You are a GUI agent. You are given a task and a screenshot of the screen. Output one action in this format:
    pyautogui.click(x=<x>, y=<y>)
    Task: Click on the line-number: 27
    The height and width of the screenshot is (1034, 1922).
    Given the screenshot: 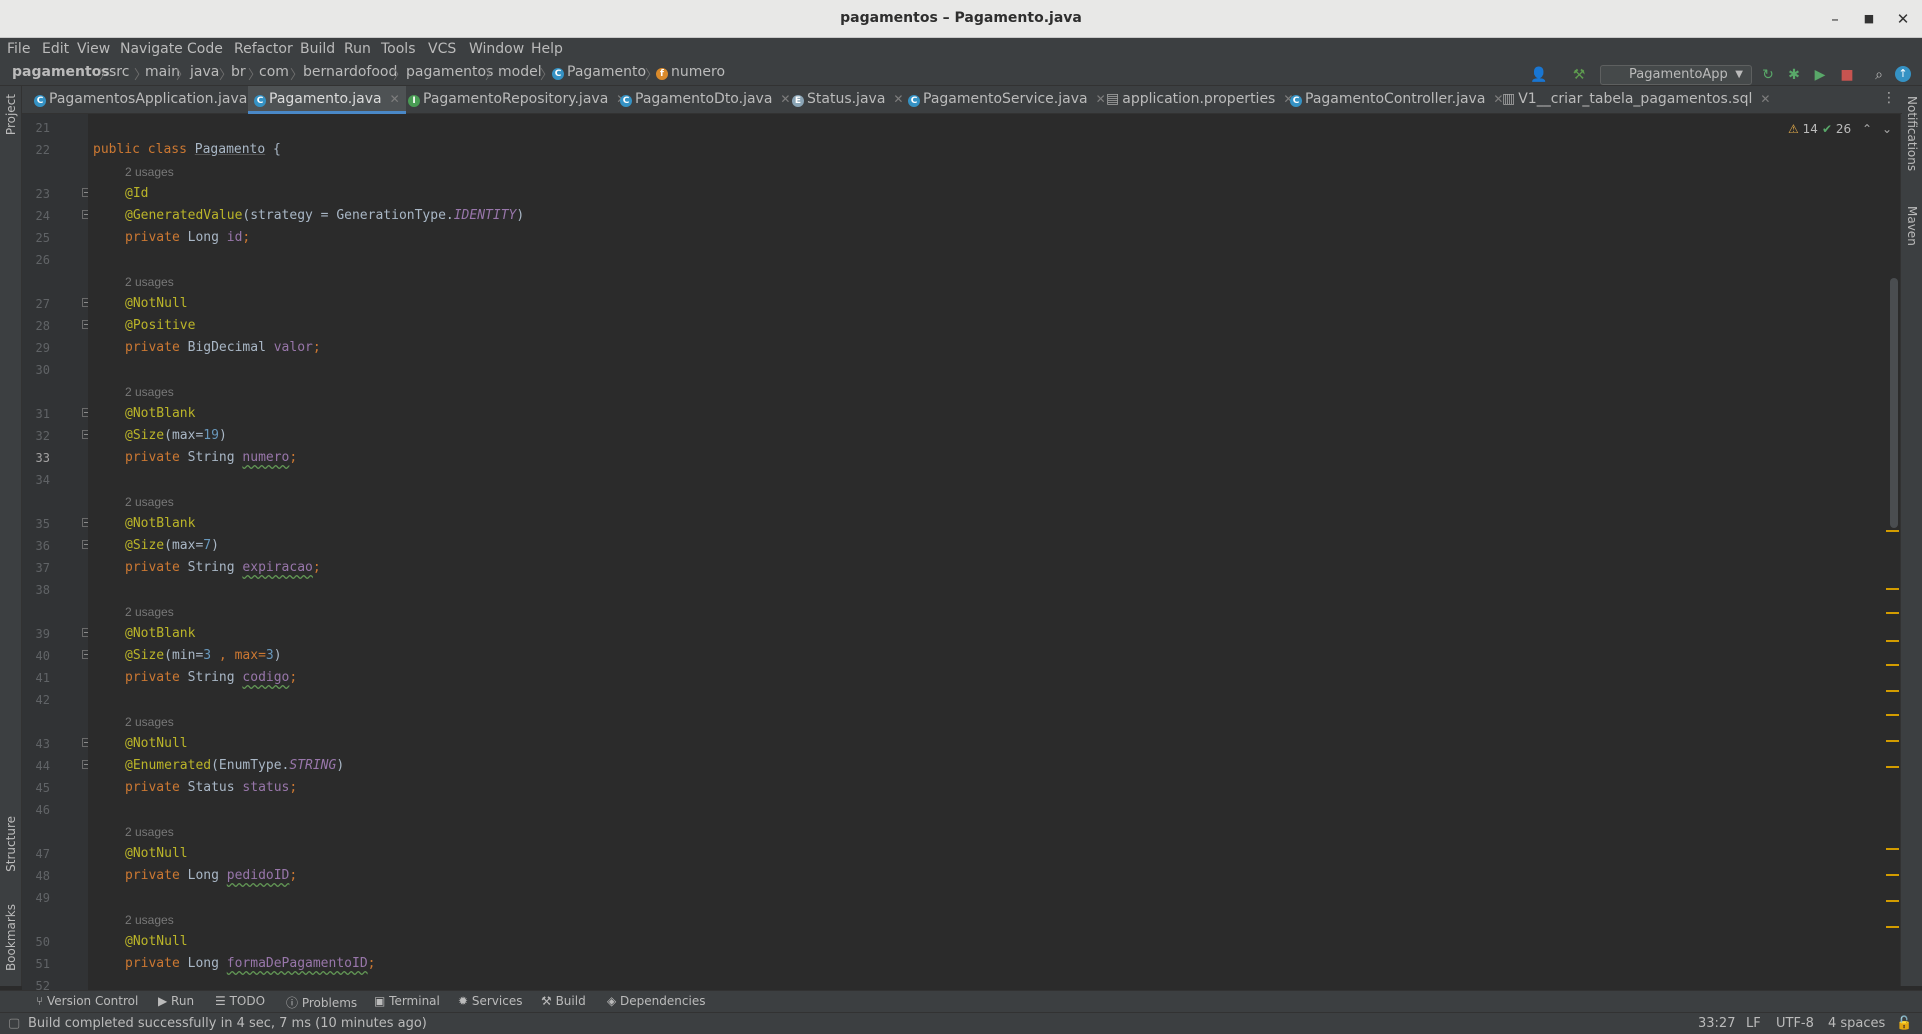 What is the action you would take?
    pyautogui.click(x=36, y=304)
    